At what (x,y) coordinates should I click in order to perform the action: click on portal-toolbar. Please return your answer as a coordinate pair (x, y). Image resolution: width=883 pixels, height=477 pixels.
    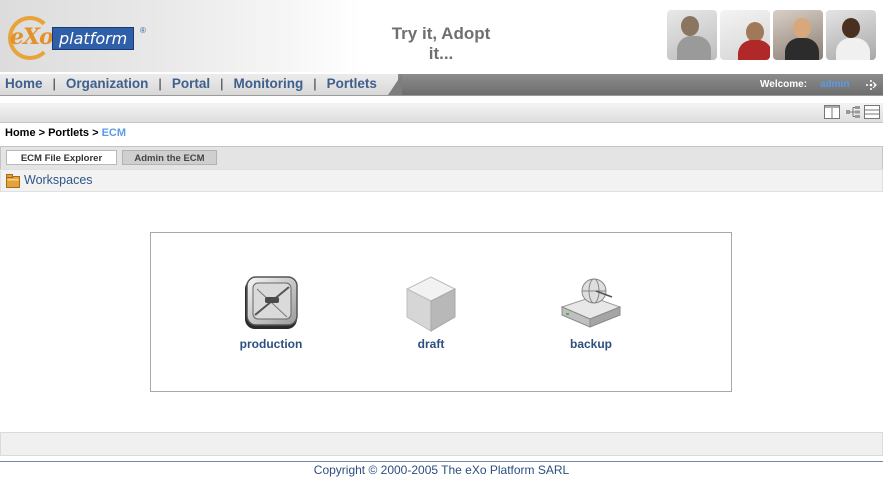
    Looking at the image, I should click on (441, 113).